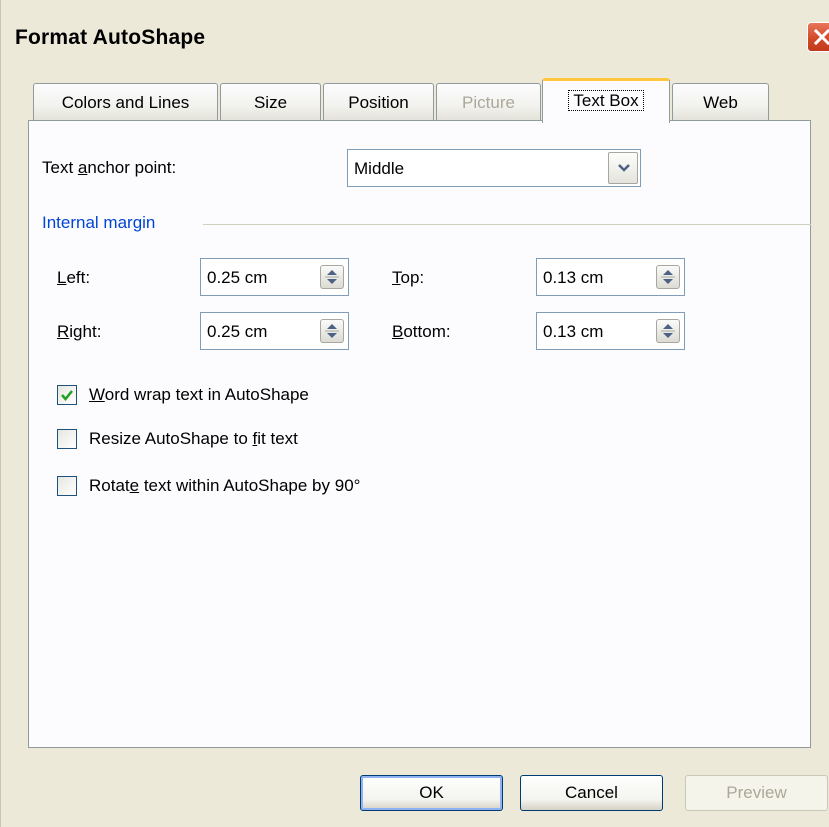  I want to click on close-icon, so click(821, 37).